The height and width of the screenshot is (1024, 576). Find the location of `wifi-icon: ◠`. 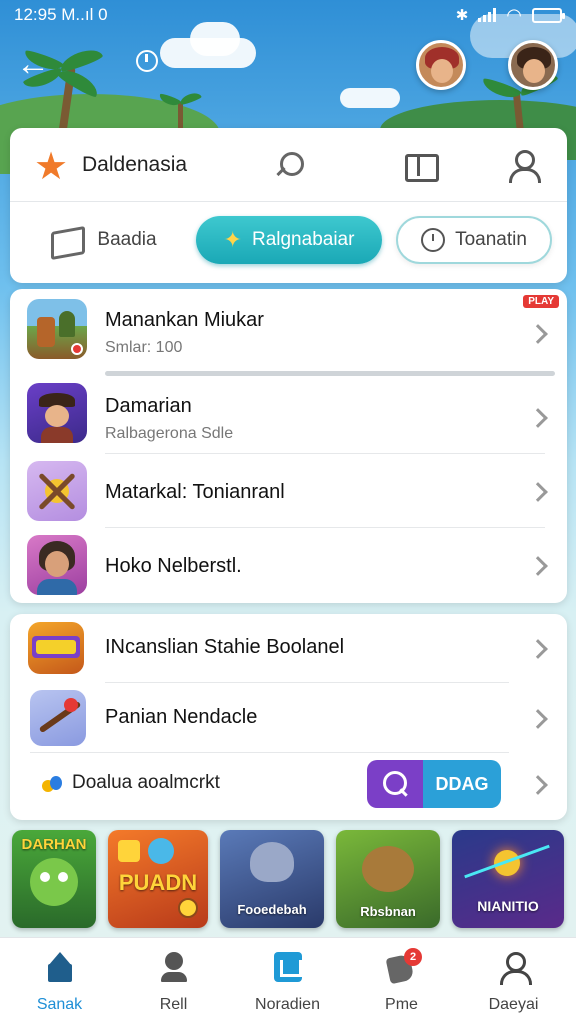

wifi-icon: ◠ is located at coordinates (514, 14).